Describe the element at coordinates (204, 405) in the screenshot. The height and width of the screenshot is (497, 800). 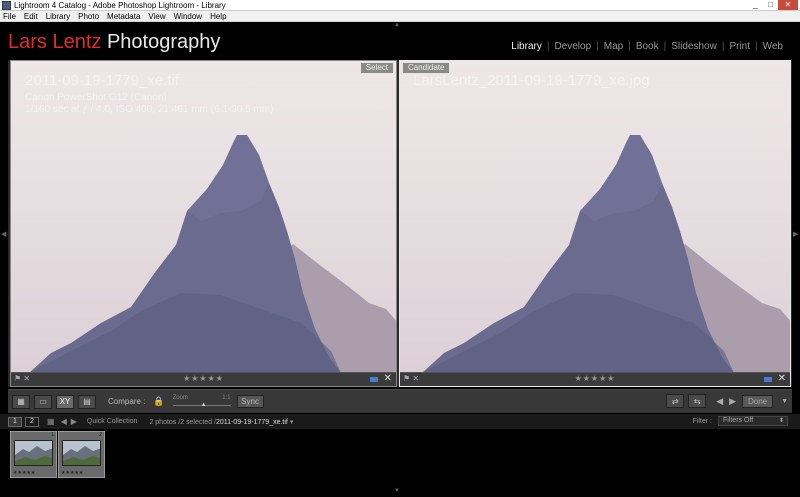
I see `zoom-knob-icon: ▲` at that location.